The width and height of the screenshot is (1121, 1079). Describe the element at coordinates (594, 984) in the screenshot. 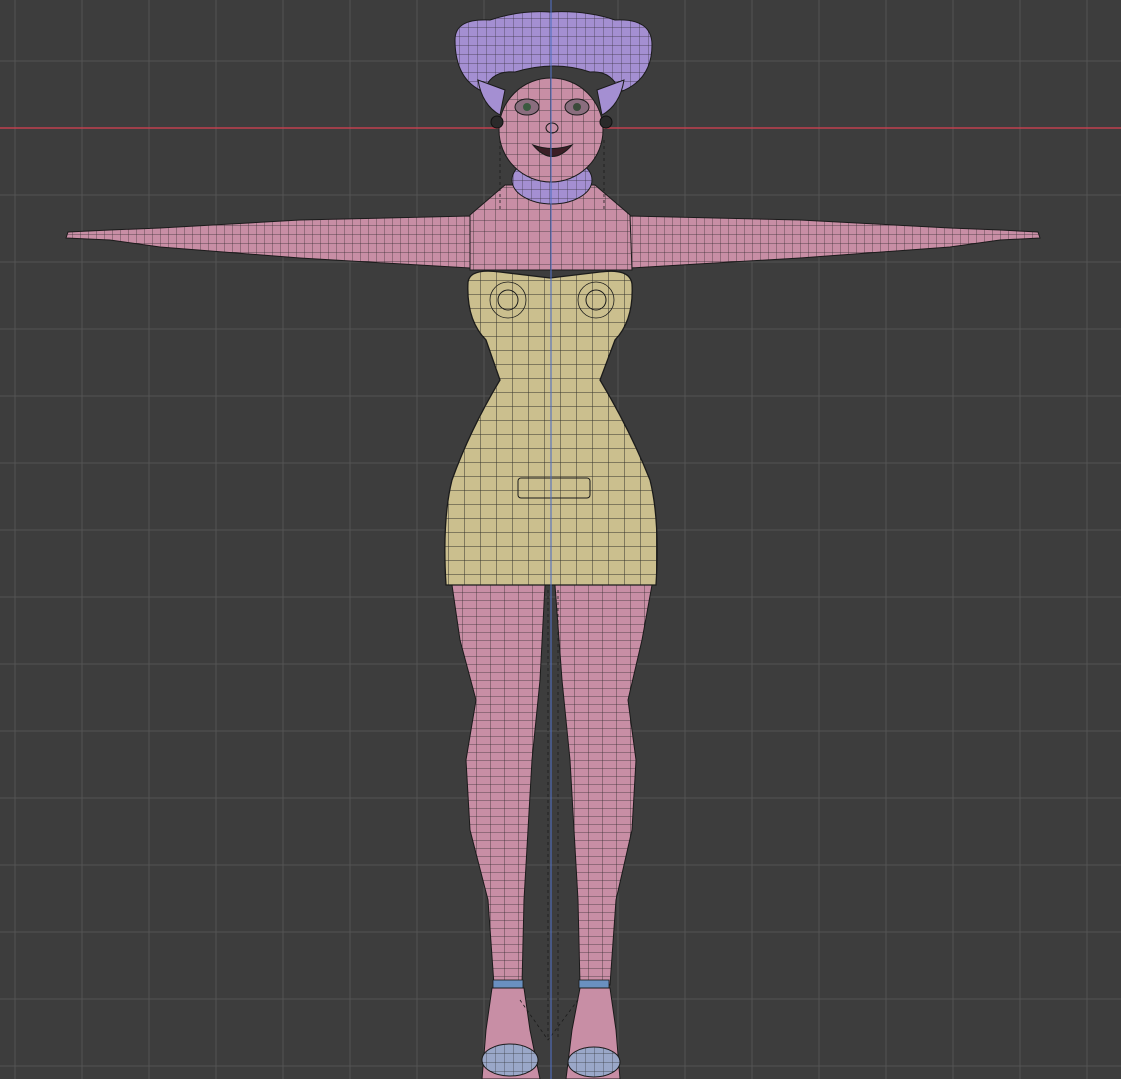

I see `right-ankle-strap` at that location.